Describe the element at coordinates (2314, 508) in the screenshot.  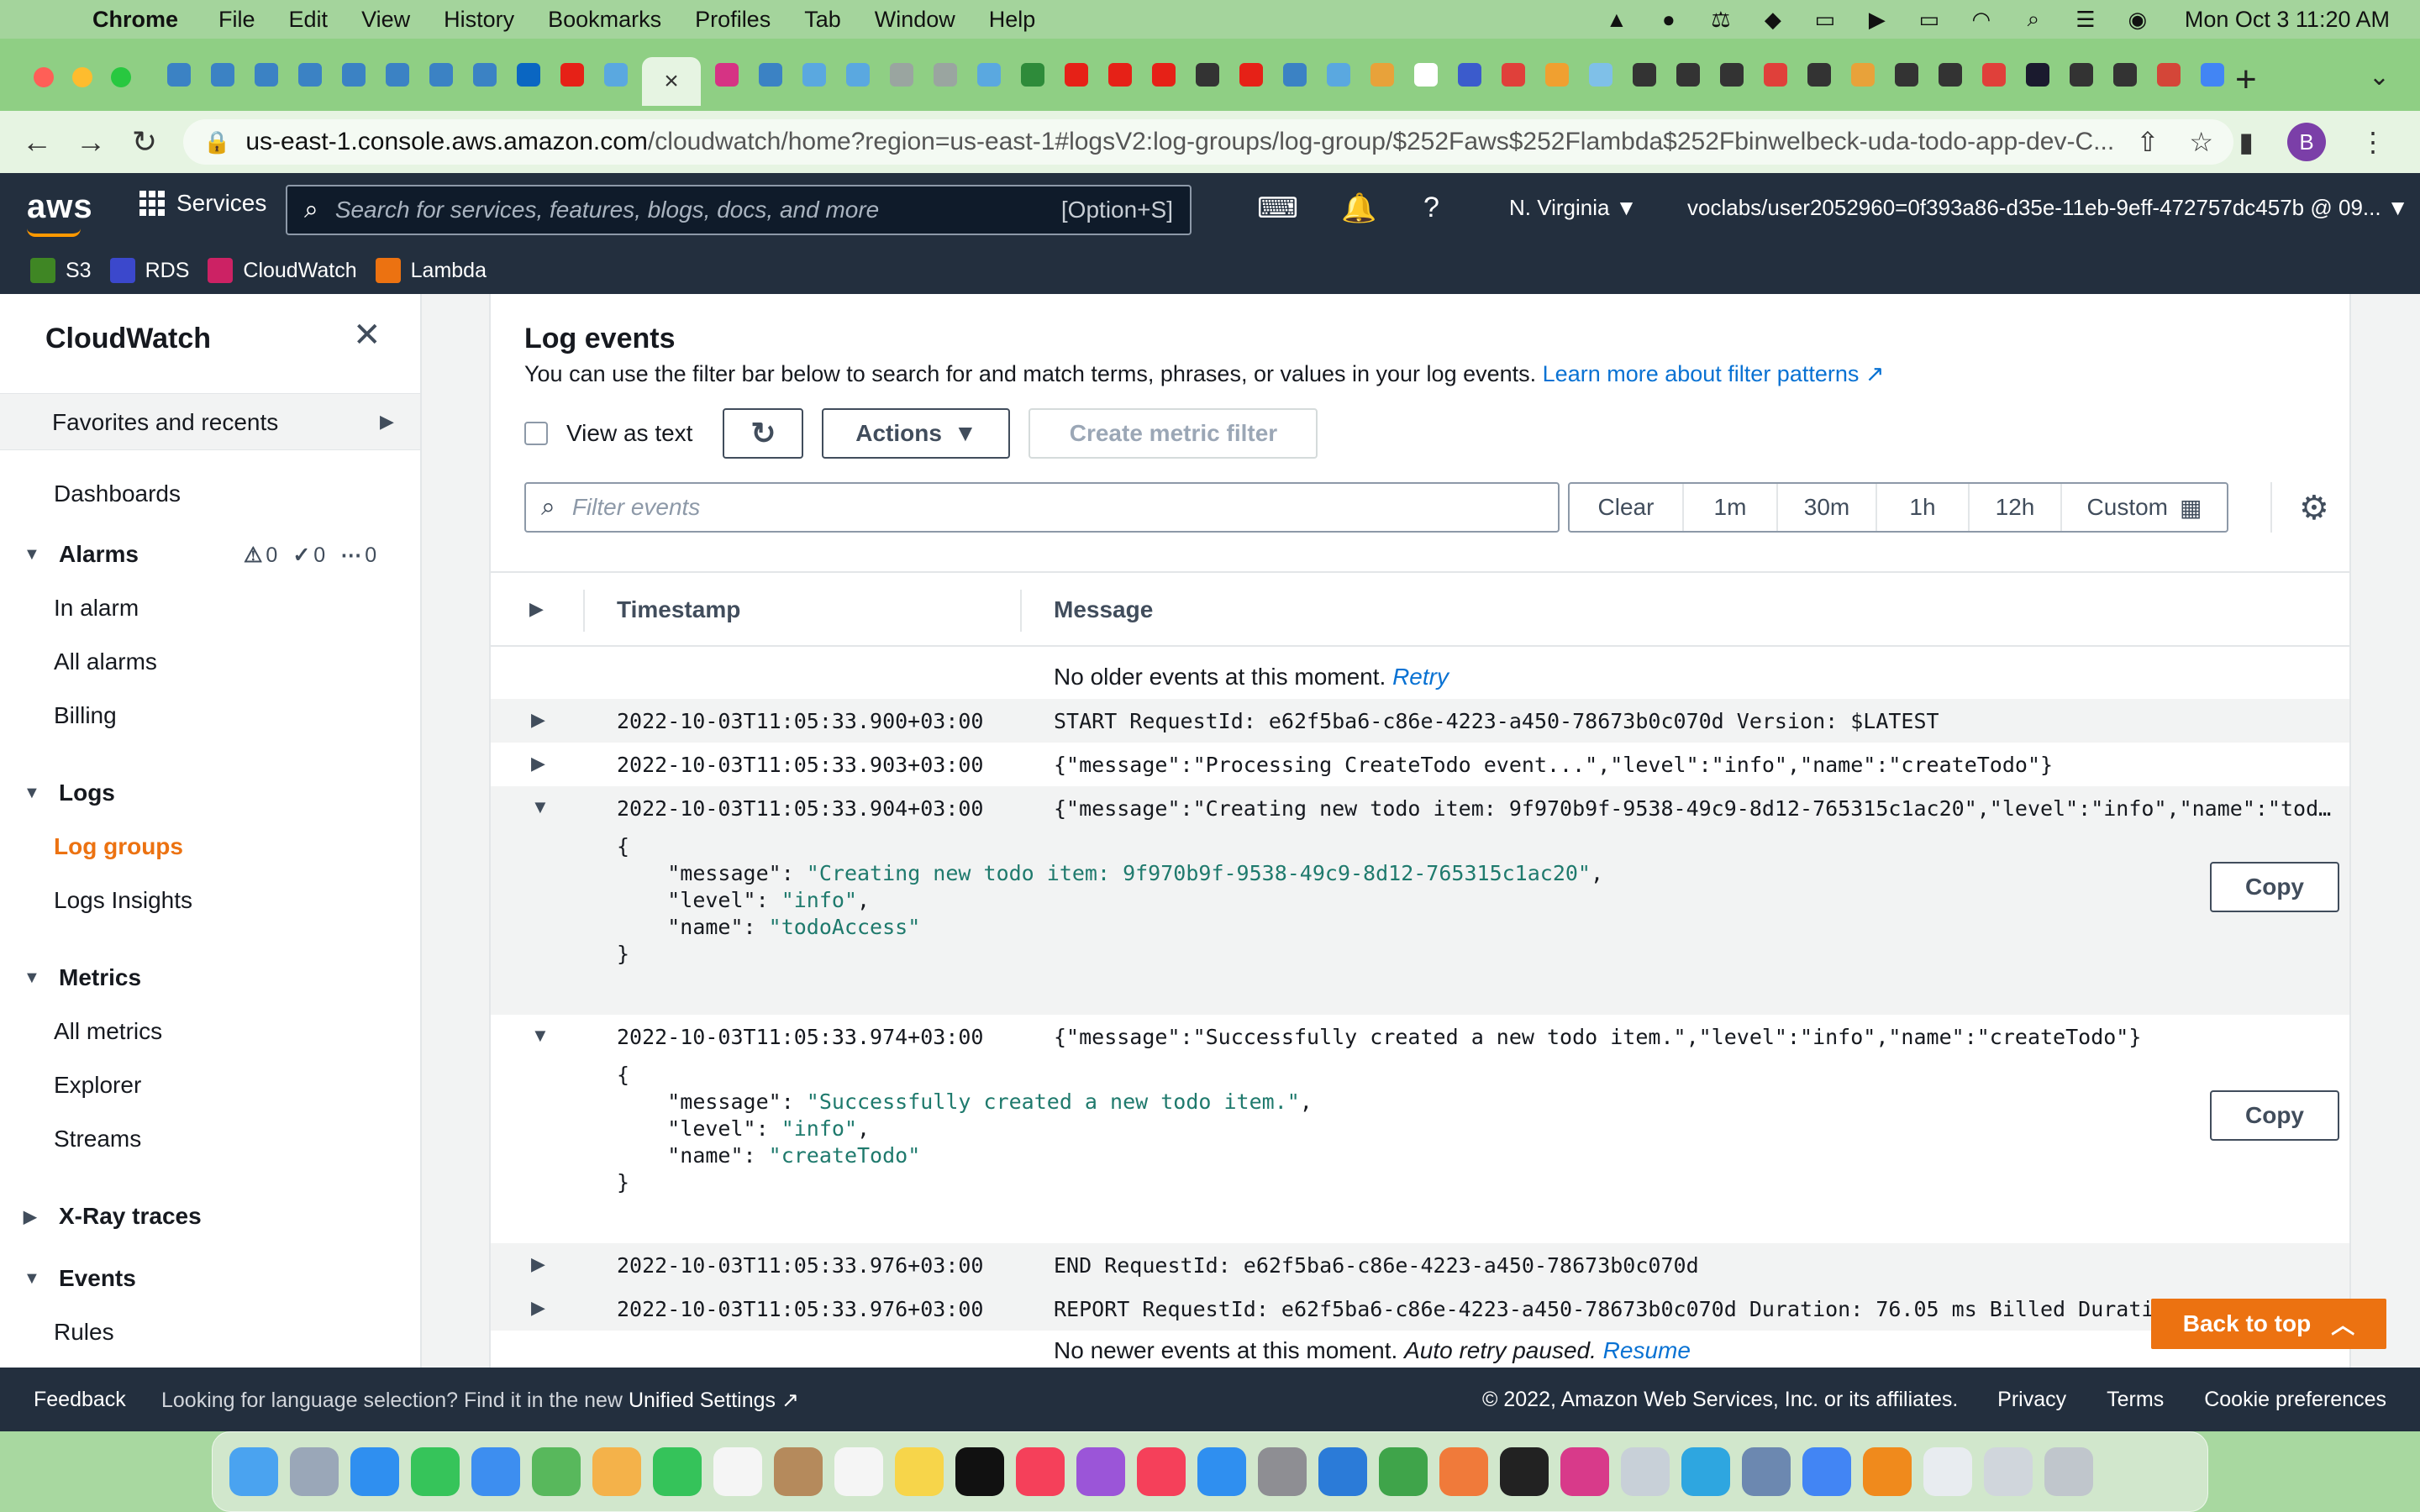
I see `gear-icon: ⚙` at that location.